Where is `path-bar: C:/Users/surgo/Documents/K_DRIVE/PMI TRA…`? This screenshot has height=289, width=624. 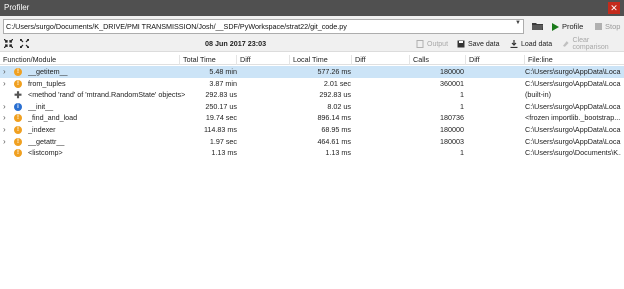 path-bar: C:/Users/surgo/Documents/K_DRIVE/PMI TRA… is located at coordinates (312, 26).